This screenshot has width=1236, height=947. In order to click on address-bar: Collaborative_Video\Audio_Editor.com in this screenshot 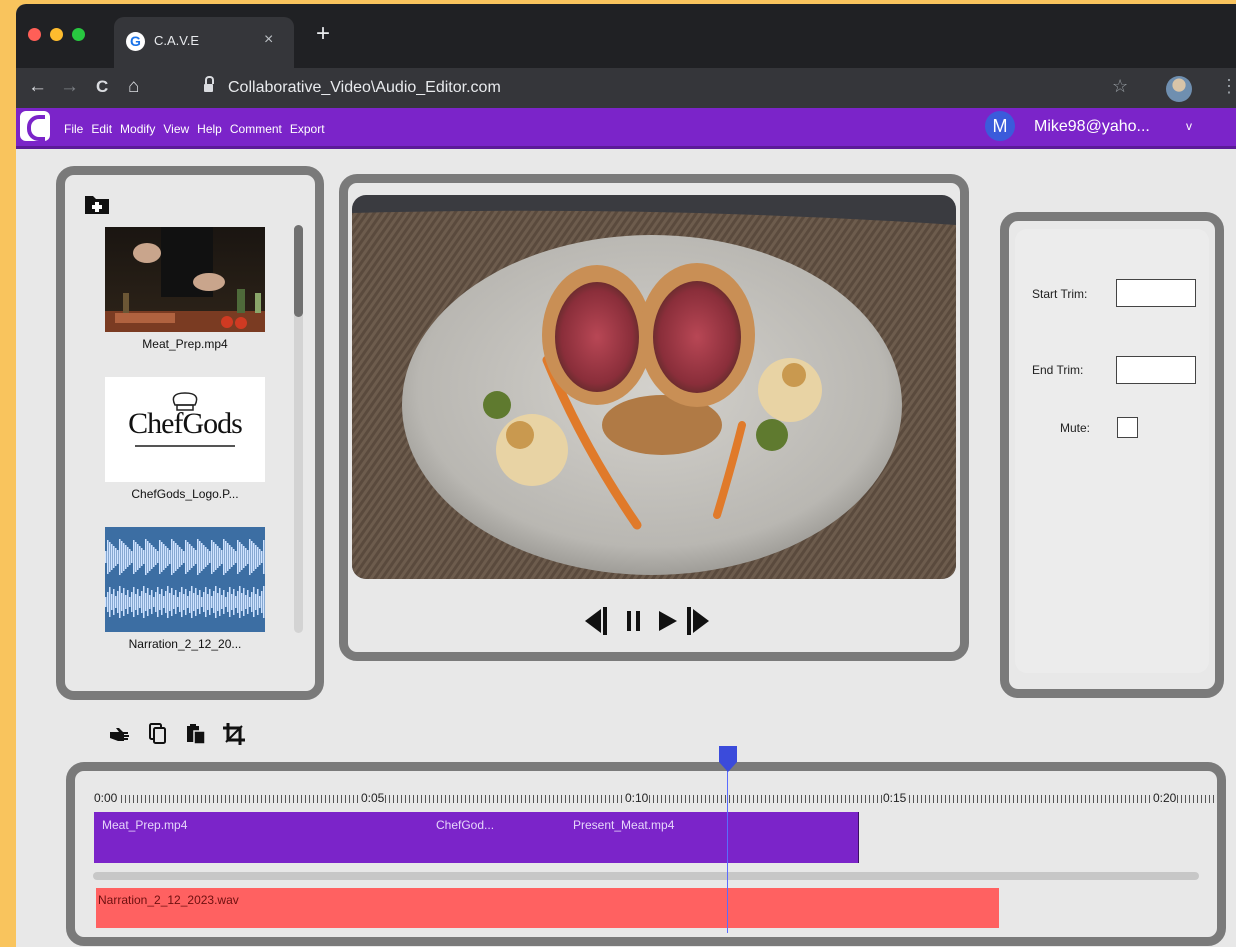, I will do `click(364, 88)`.